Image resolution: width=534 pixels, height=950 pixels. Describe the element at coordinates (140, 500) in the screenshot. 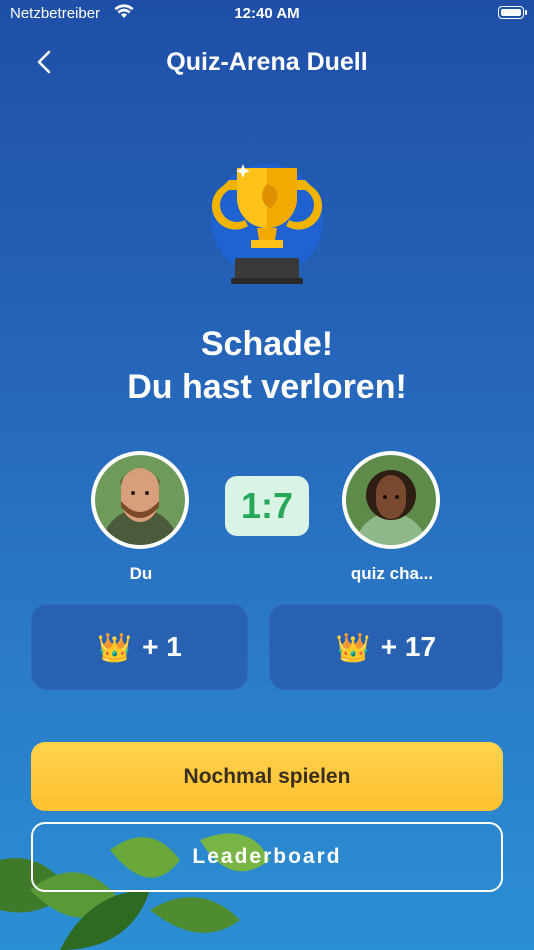

I see `avatar-player` at that location.